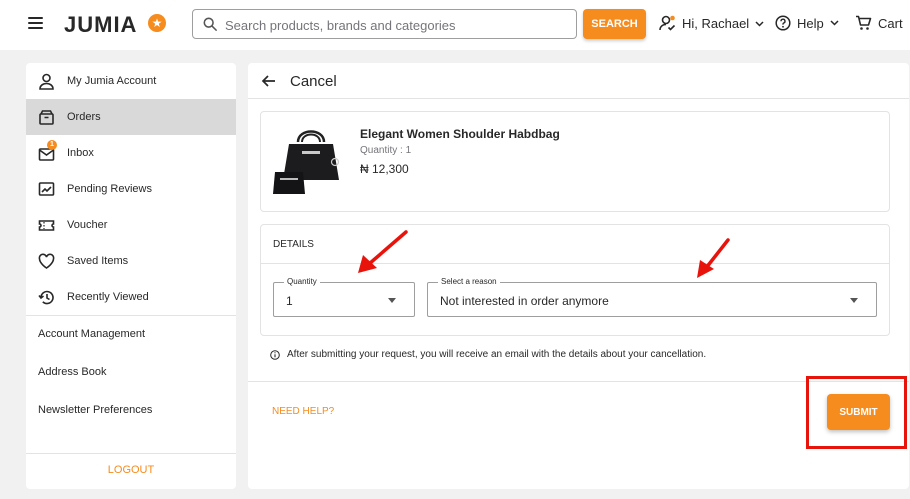 The height and width of the screenshot is (499, 910). Describe the element at coordinates (157, 23) in the screenshot. I see `logo-star-icon: ★` at that location.